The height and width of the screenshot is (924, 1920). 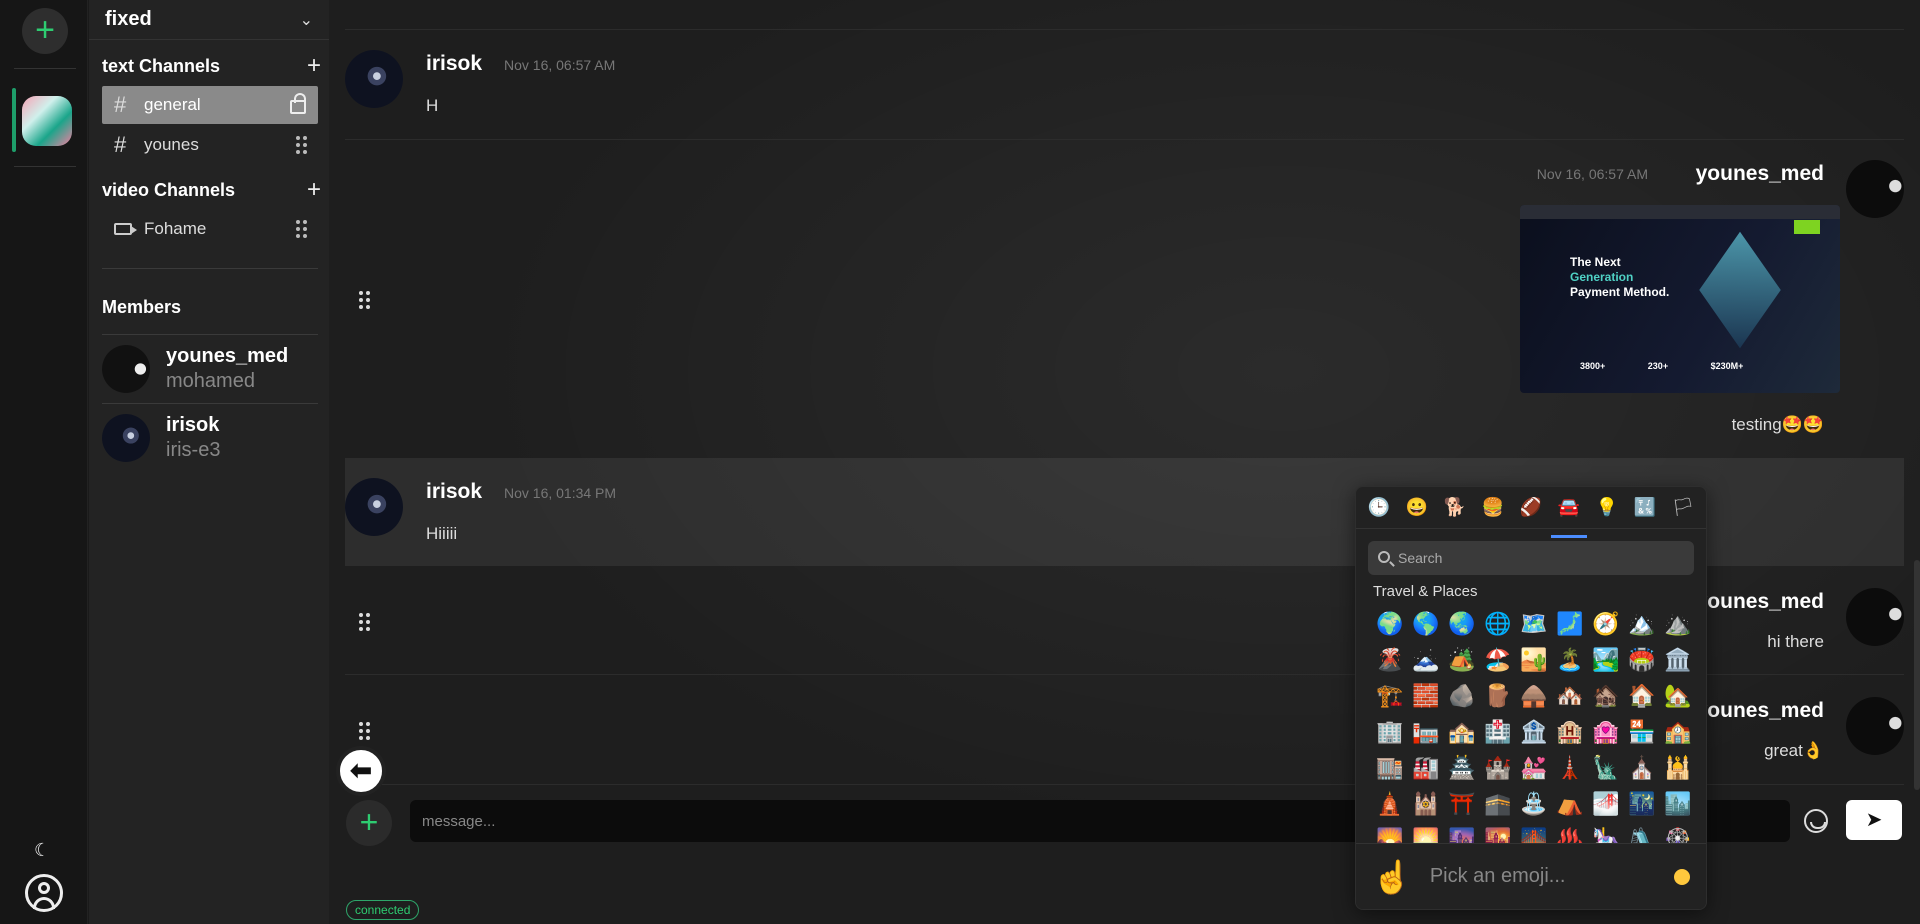 I want to click on emoji-item: 🏢, so click(x=1390, y=732).